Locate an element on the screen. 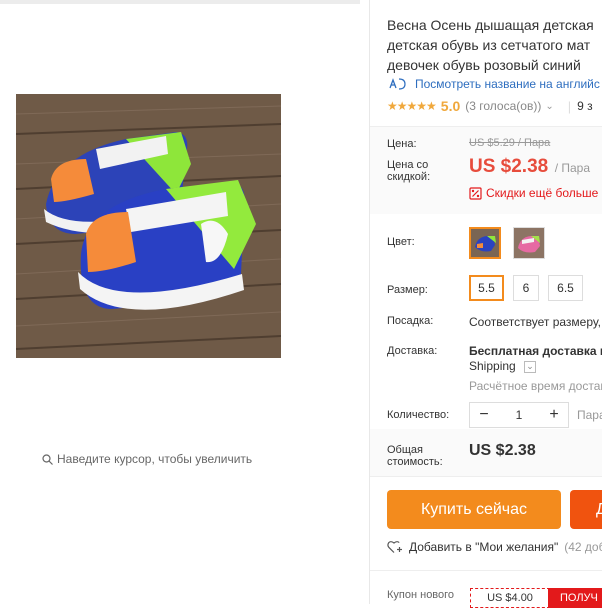 The image size is (602, 608). rating-stars-icon: ★★★★★ is located at coordinates (412, 106).